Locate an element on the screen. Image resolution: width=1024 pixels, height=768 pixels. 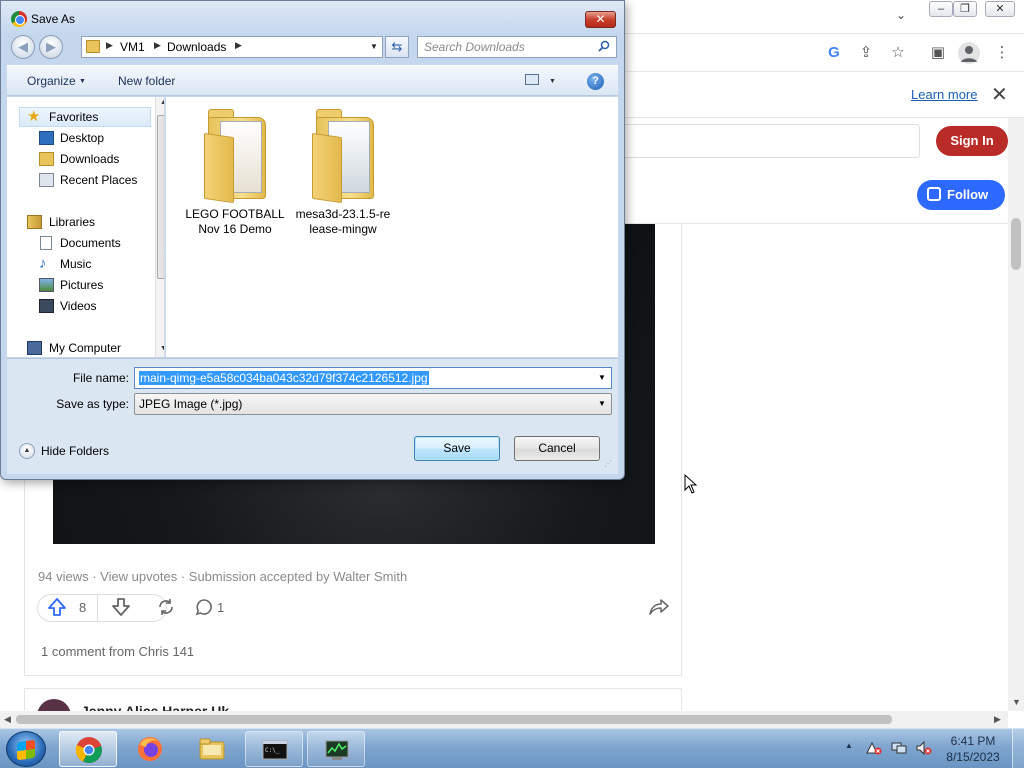
taskbar-task-manager is located at coordinates (336, 749).